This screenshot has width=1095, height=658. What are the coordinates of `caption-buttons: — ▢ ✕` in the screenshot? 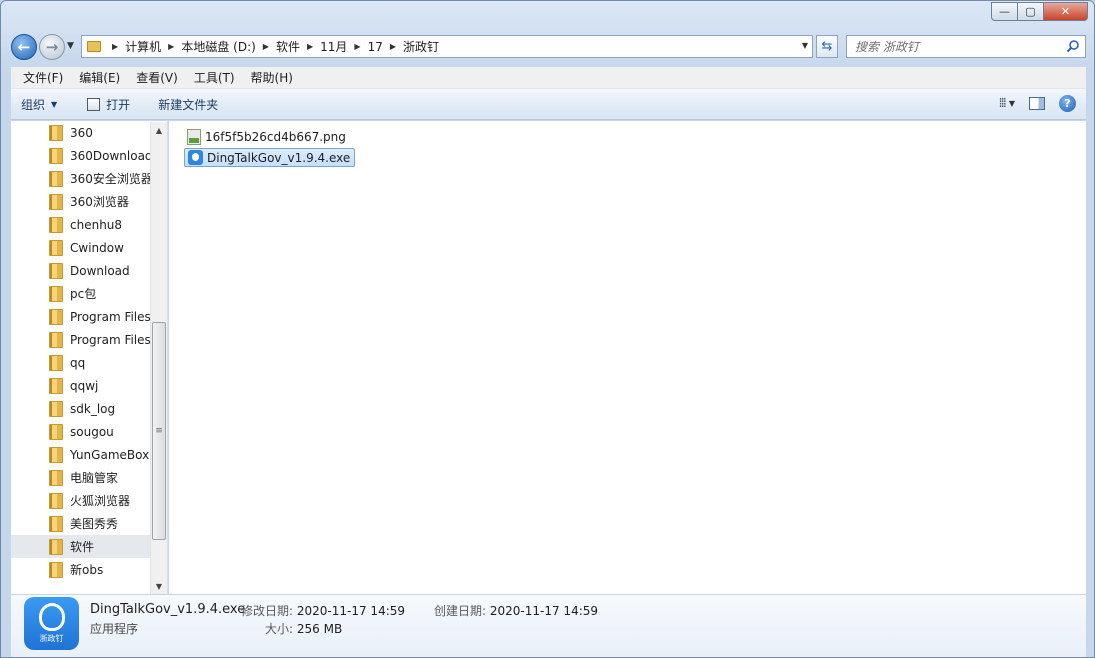 It's located at (1039, 11).